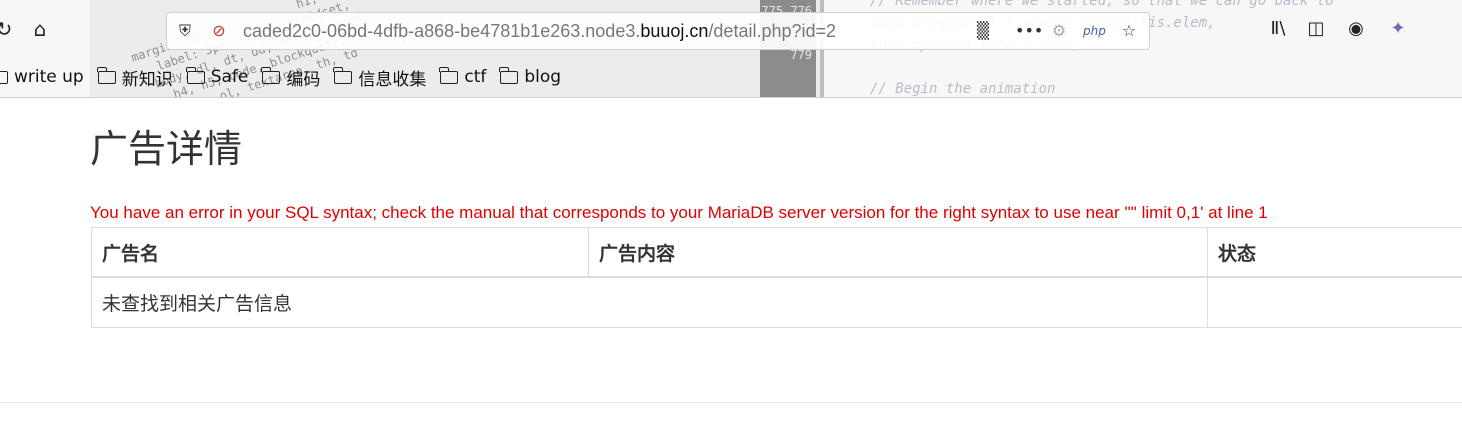 This screenshot has width=1462, height=433. What do you see at coordinates (134, 77) in the screenshot?
I see `bookmark-new-knowledge: 新知识` at bounding box center [134, 77].